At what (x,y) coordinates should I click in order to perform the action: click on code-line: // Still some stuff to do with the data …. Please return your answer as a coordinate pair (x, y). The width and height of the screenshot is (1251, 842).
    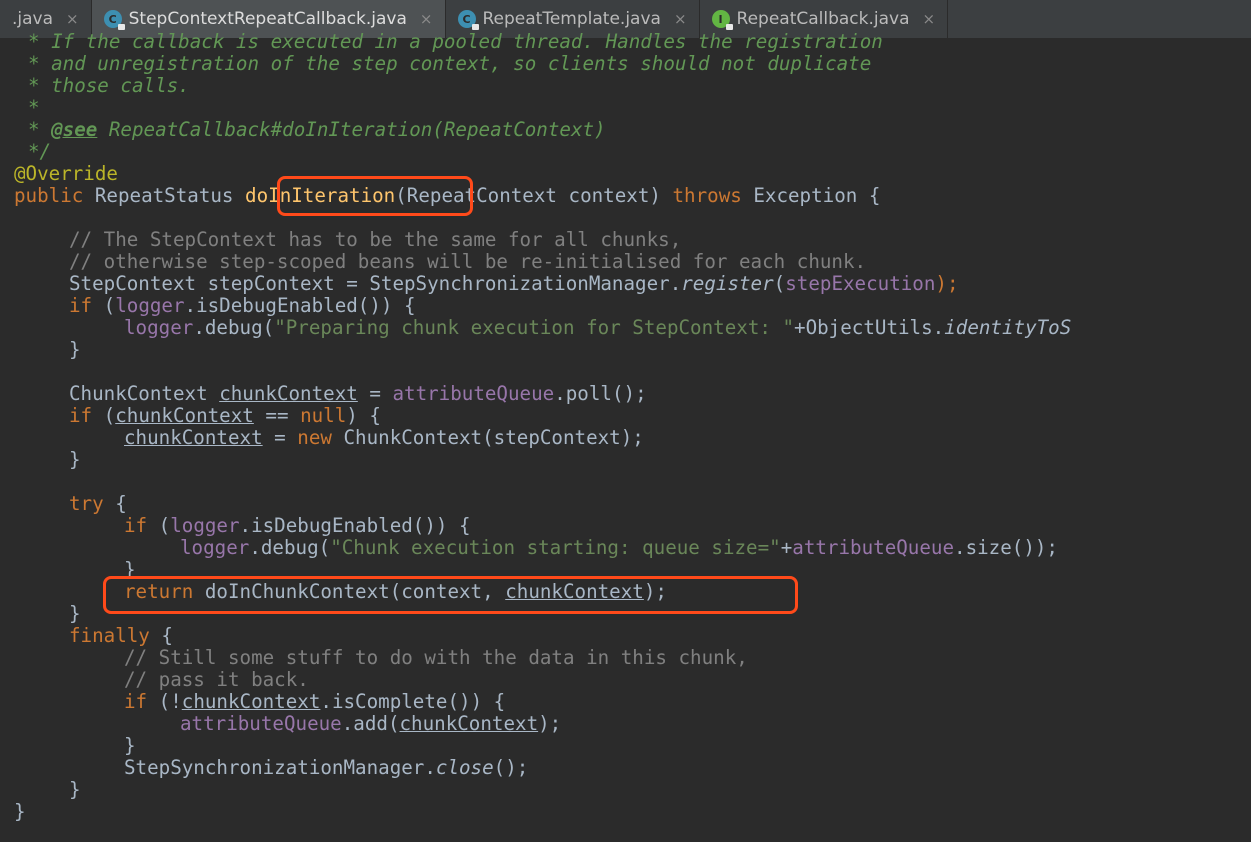
    Looking at the image, I should click on (436, 657).